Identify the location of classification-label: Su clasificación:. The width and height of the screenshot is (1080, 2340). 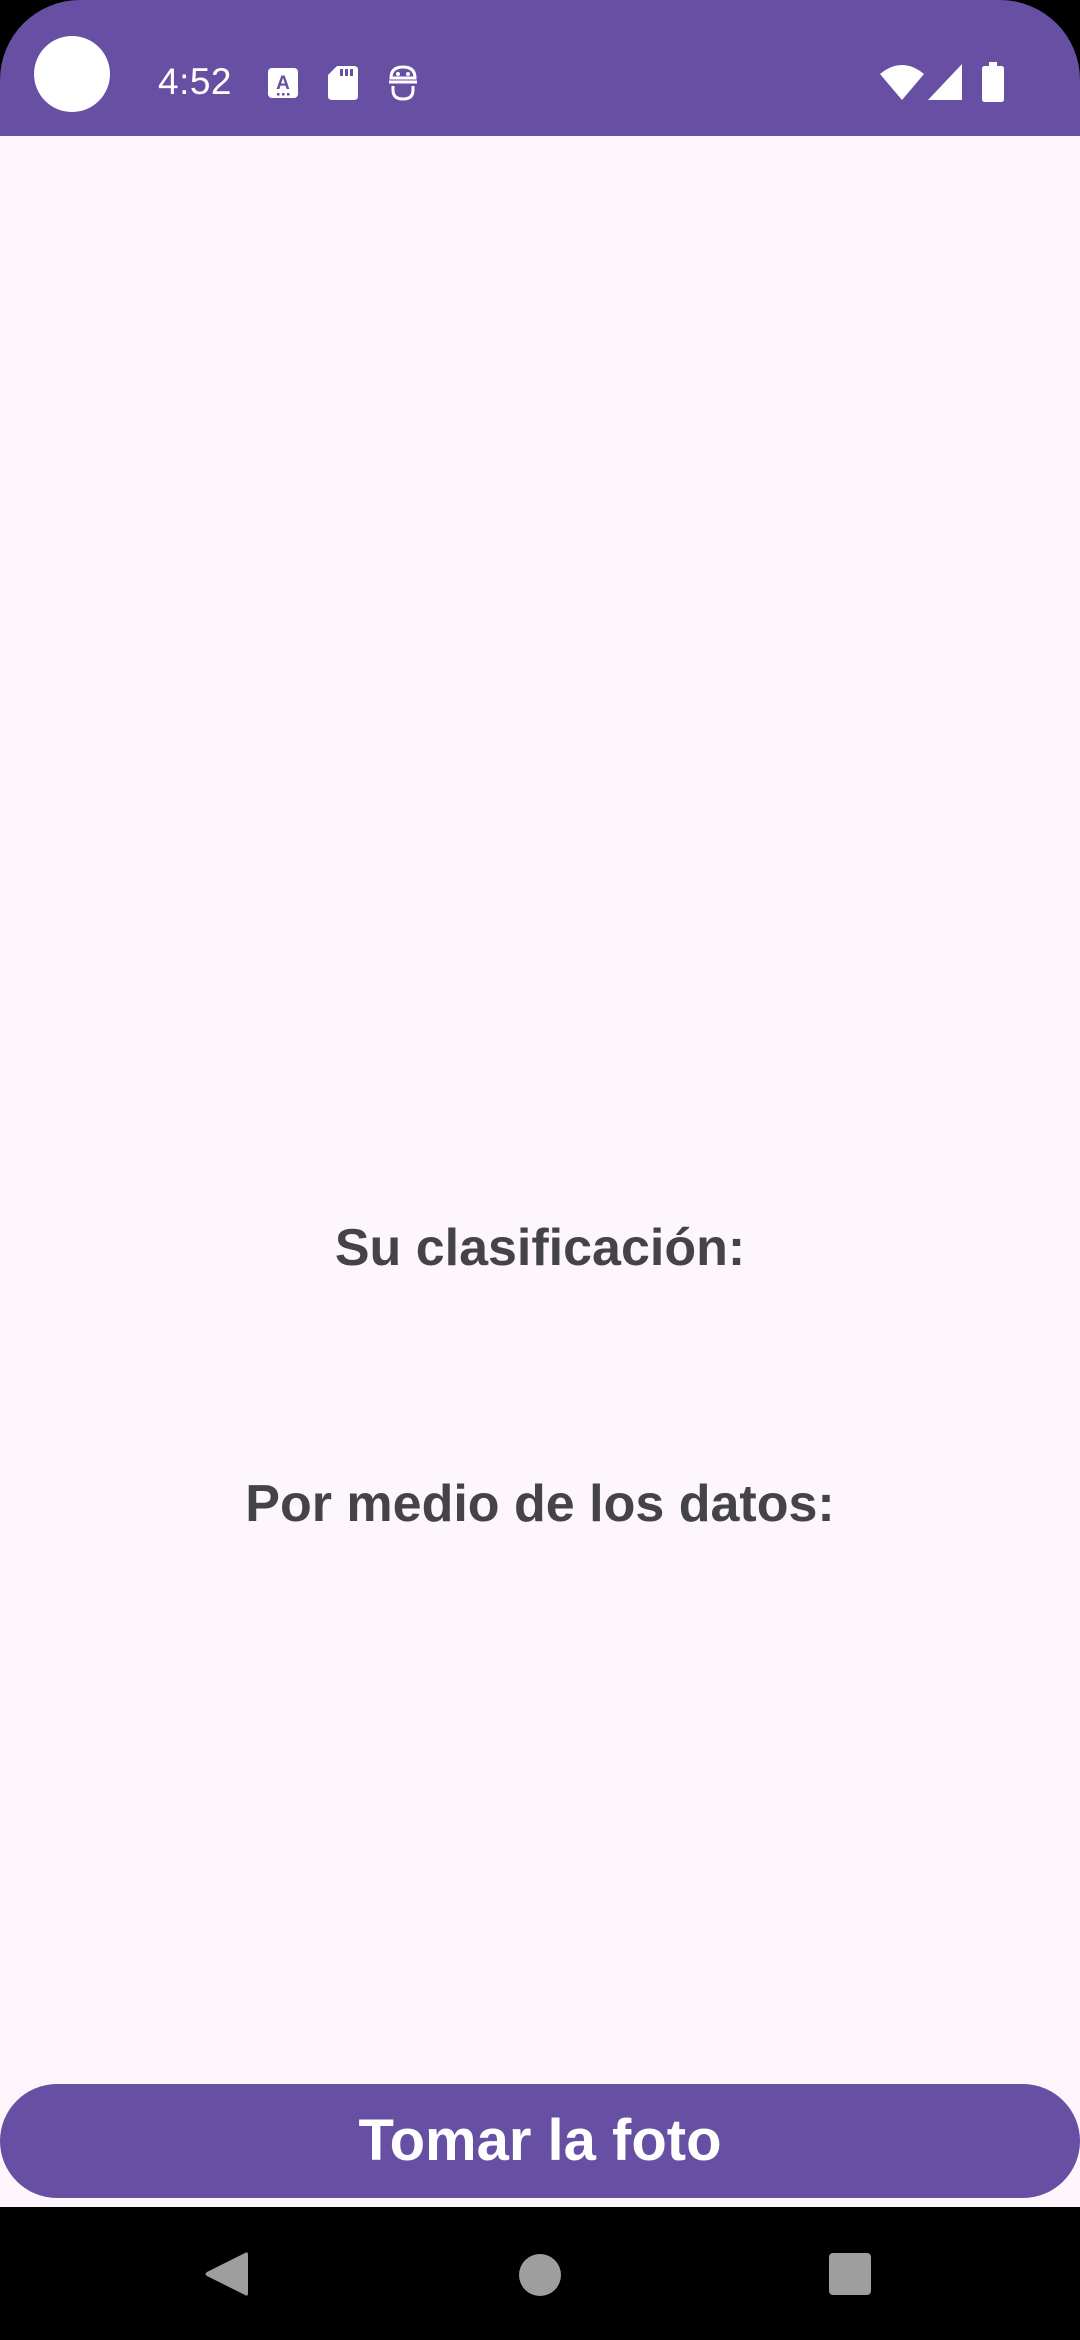
(540, 1248).